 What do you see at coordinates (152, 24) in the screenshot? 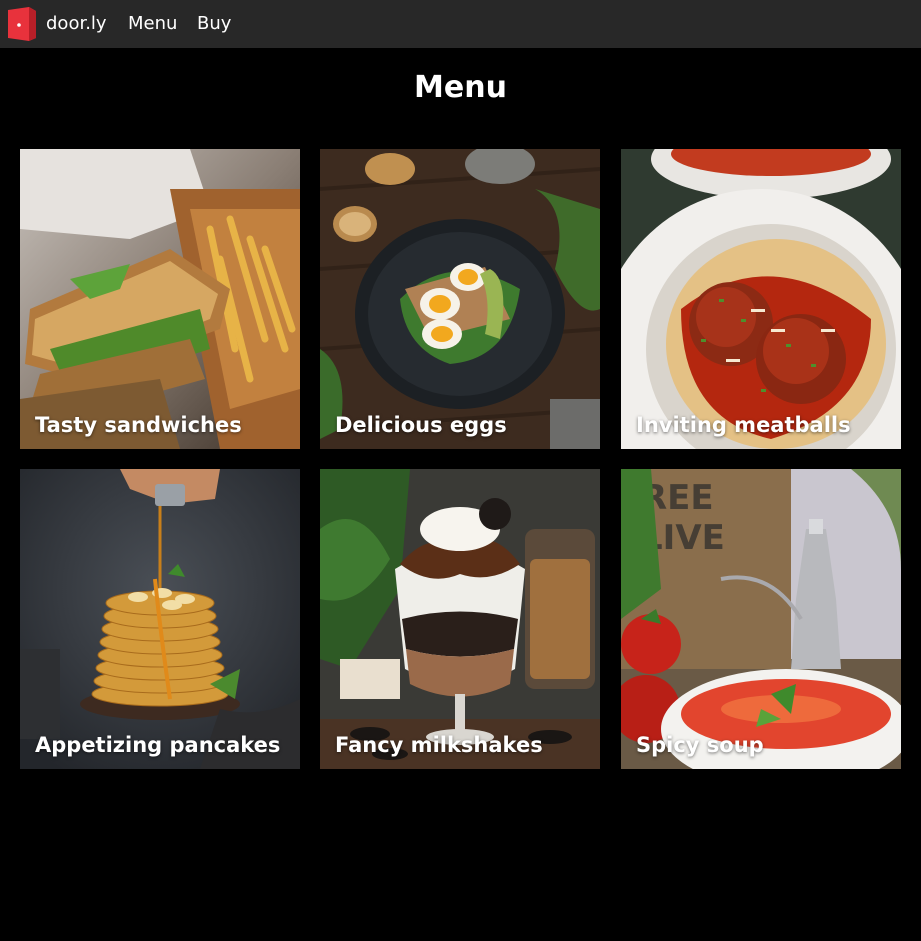
I see `nav-link-menu: Menu` at bounding box center [152, 24].